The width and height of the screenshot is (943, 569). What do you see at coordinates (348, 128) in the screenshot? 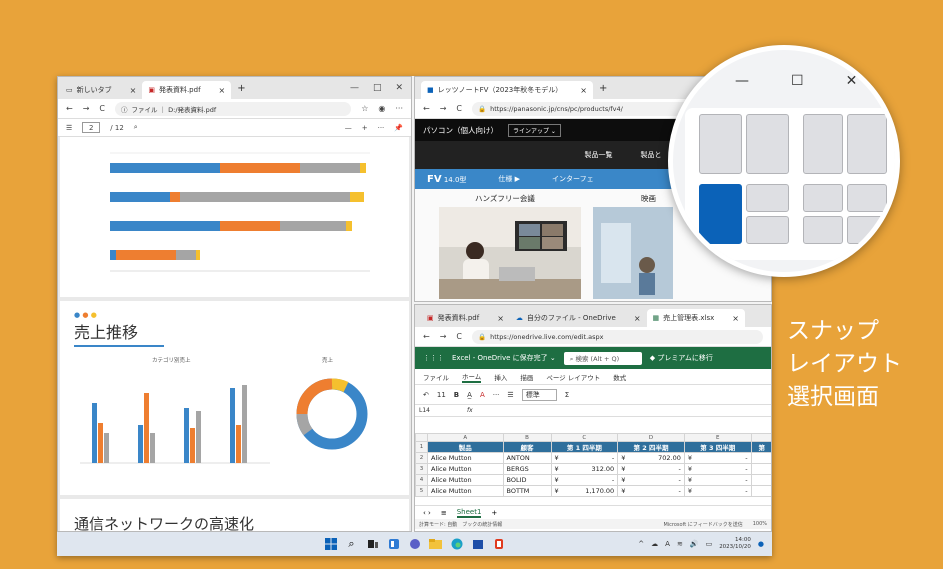
I see `zoom-out-icon: —` at bounding box center [348, 128].